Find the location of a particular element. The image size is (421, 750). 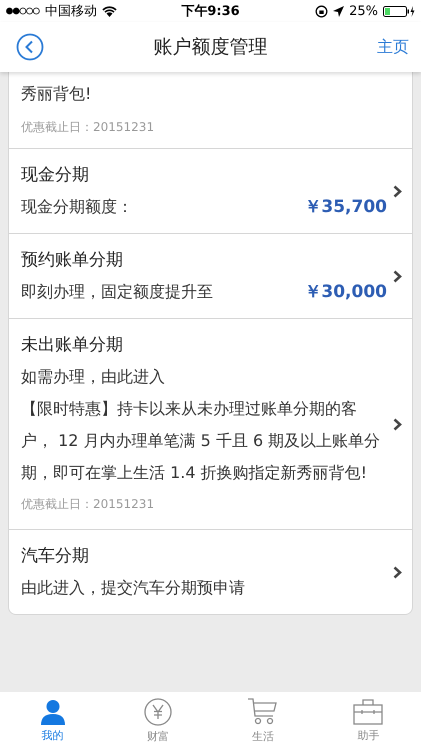

installment-row: 汽车分期 由此进入，提交汽车分期预申请 is located at coordinates (210, 571).